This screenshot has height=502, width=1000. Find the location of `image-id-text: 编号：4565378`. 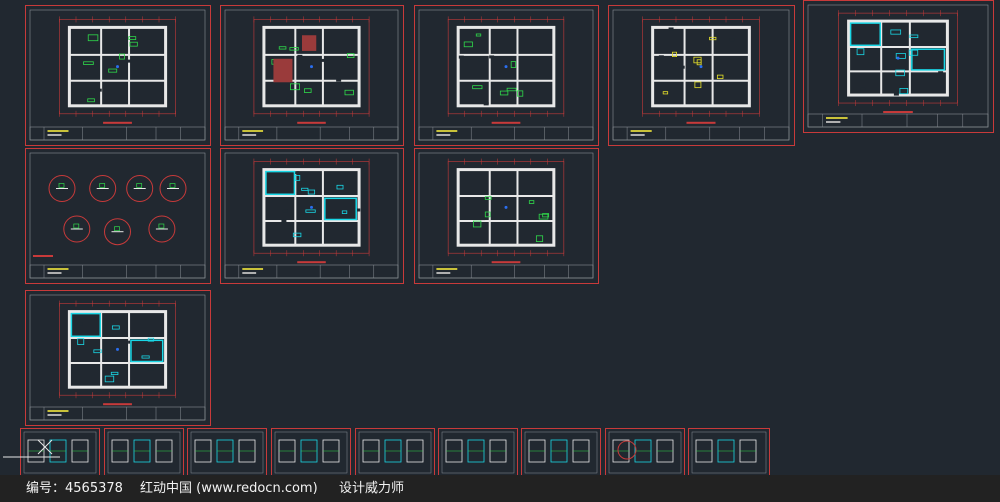

image-id-text: 编号：4565378 is located at coordinates (74, 488).